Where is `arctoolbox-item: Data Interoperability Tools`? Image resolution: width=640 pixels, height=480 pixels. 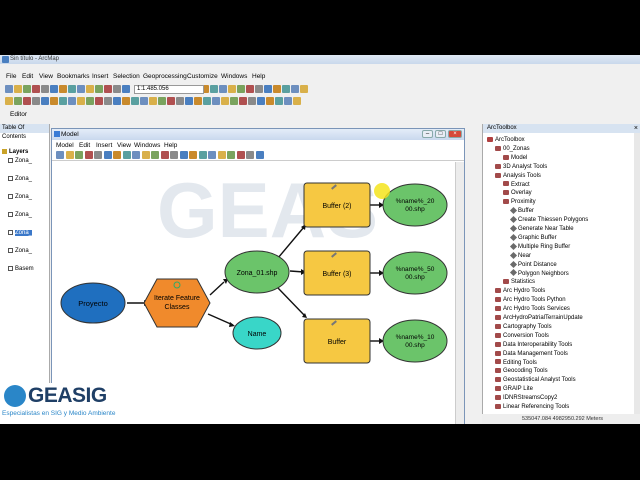 arctoolbox-item: Data Interoperability Tools is located at coordinates (533, 345).